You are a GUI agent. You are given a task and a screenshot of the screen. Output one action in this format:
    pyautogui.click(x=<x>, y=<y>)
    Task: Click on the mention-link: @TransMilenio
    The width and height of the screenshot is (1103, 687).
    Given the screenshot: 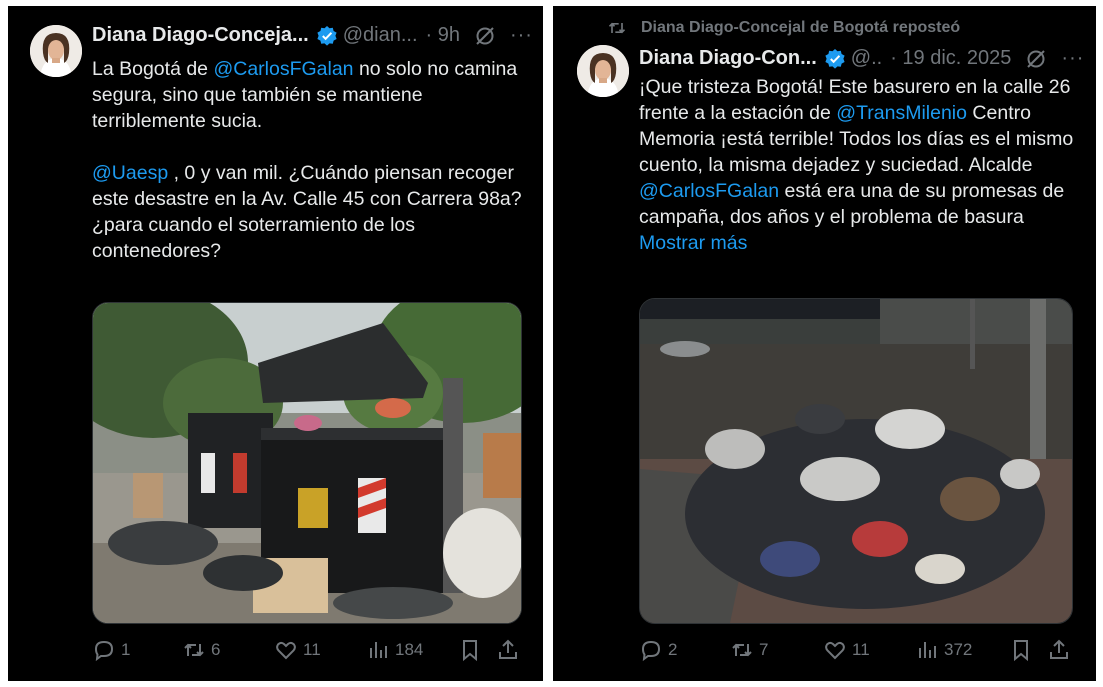 What is the action you would take?
    pyautogui.click(x=901, y=113)
    